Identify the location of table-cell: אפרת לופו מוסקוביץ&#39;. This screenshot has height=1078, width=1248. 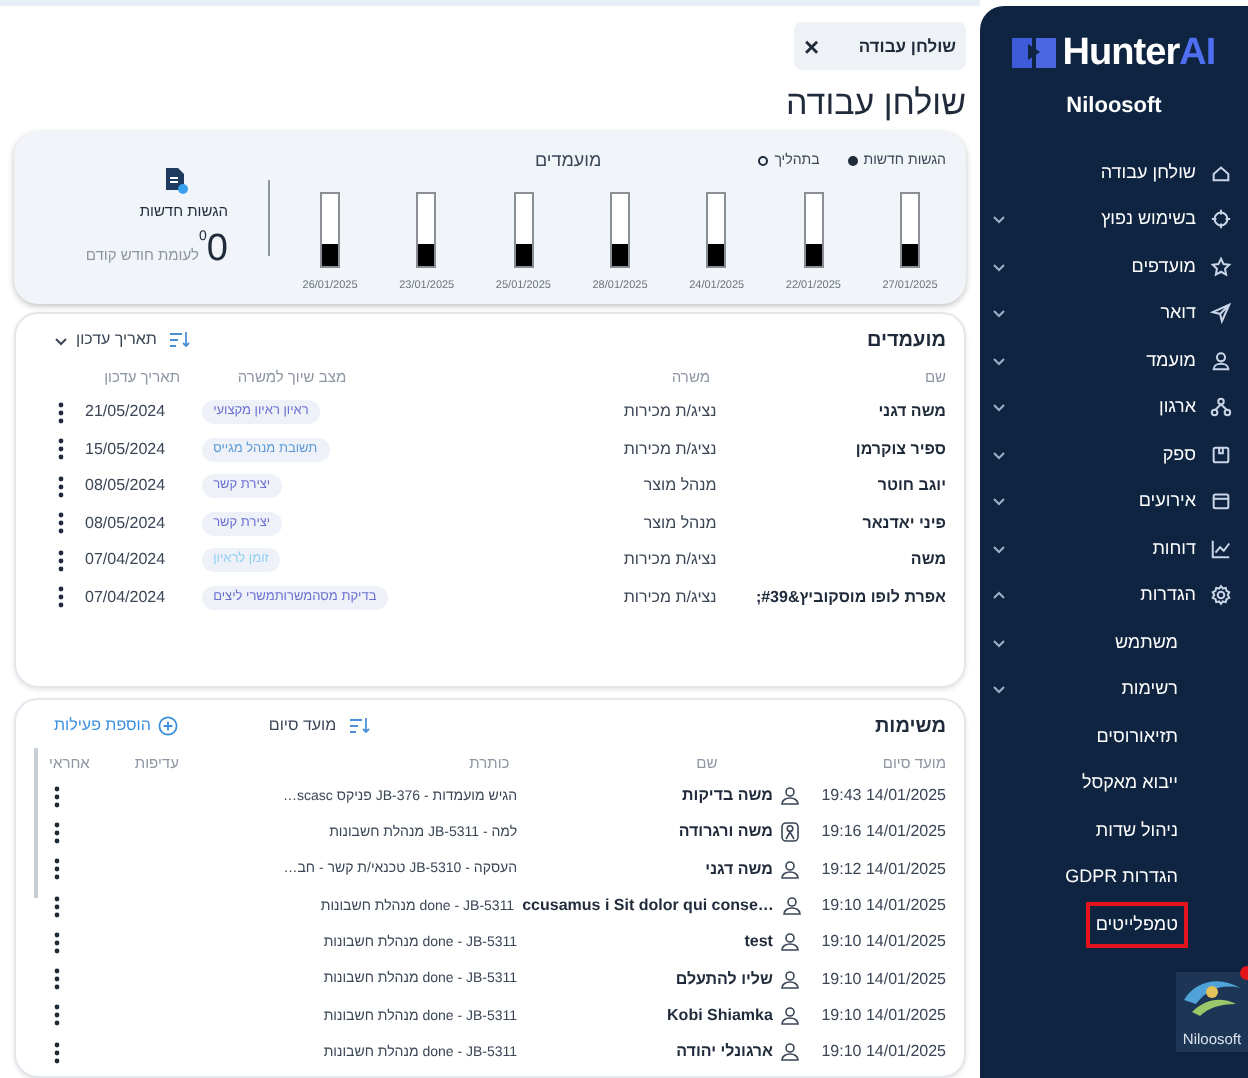
(850, 596).